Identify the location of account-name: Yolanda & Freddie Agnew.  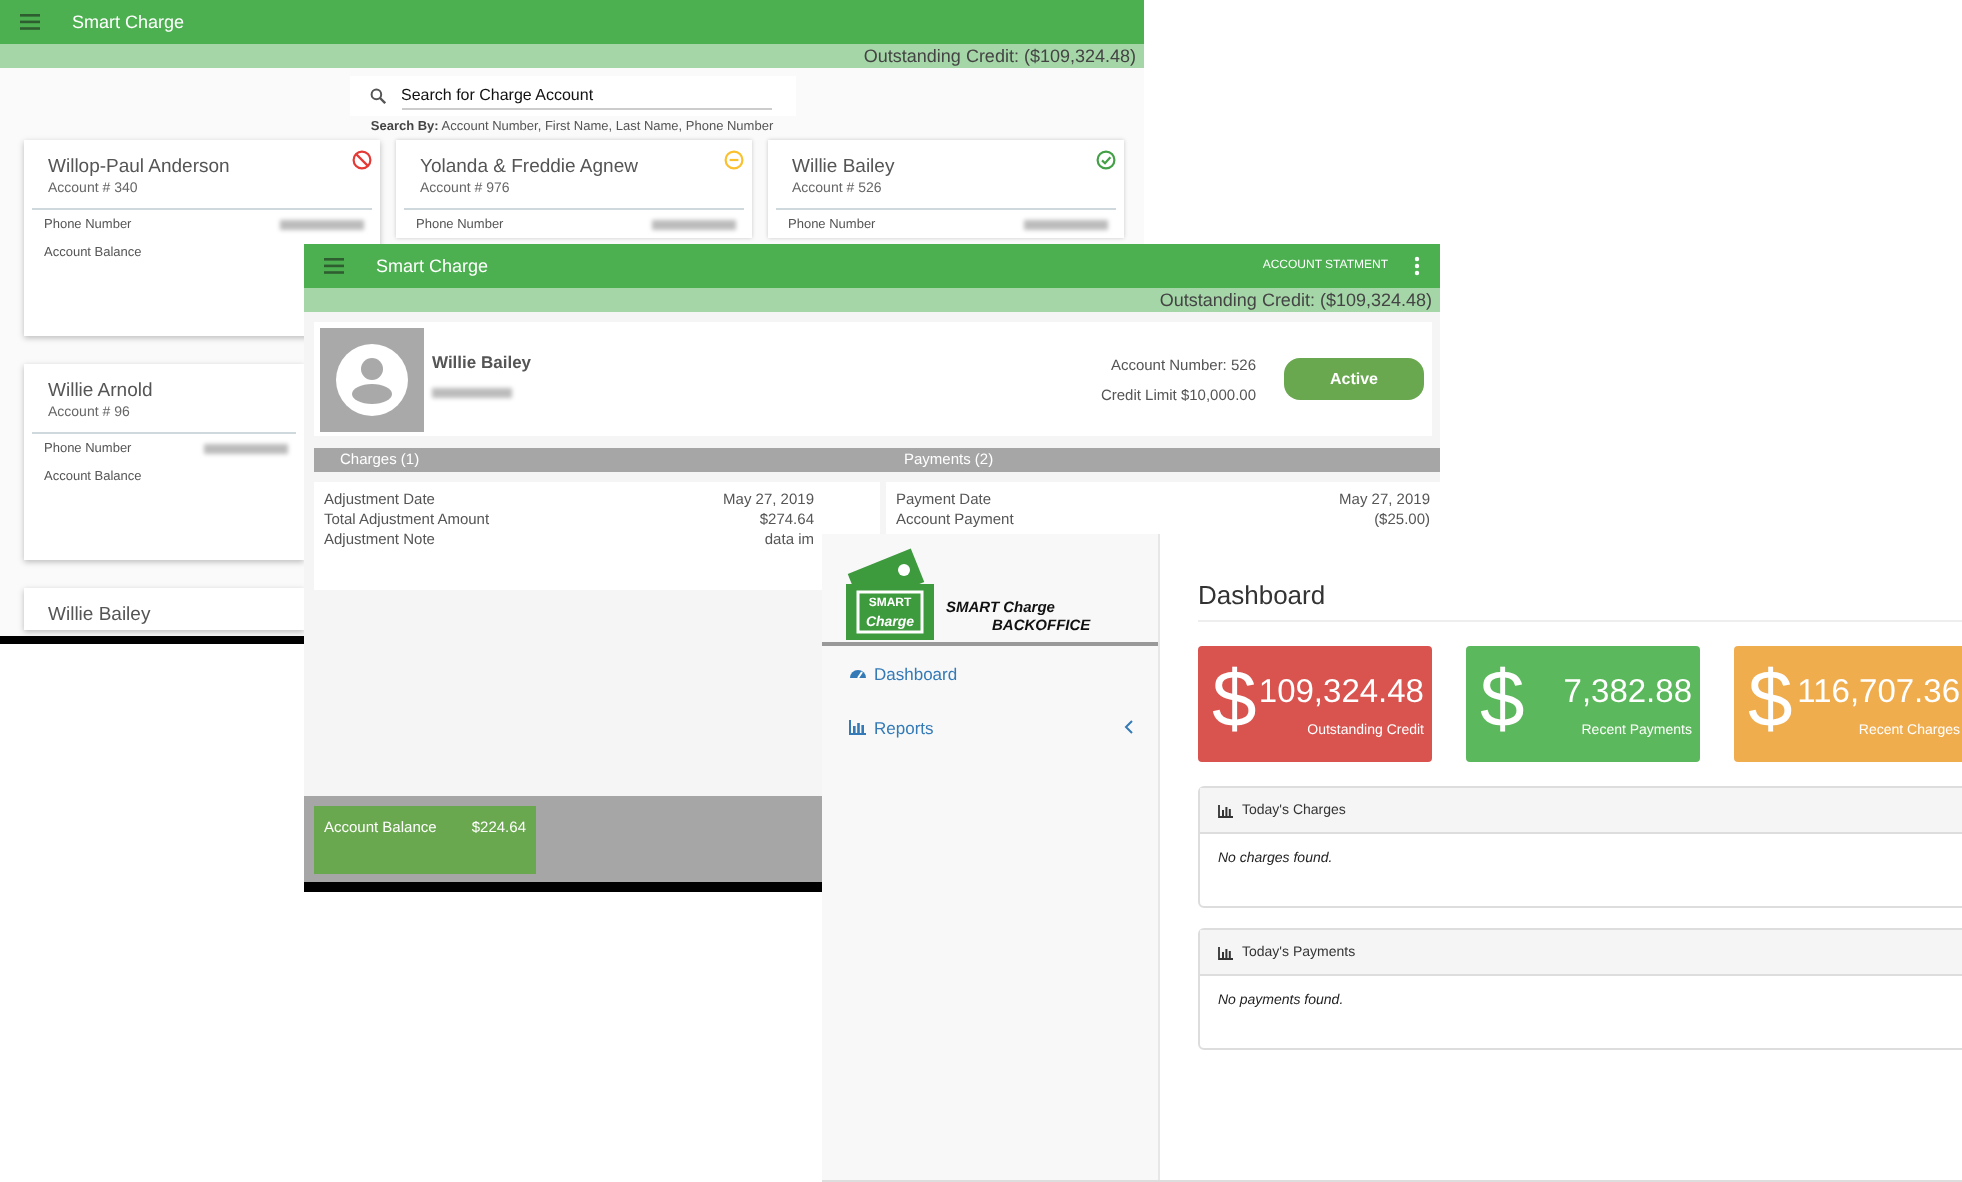
(530, 167).